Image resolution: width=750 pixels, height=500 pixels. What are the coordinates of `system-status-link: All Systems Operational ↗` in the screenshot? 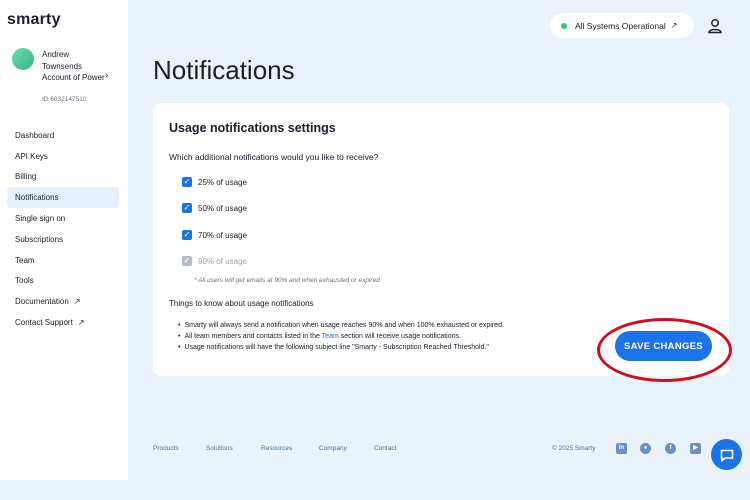 It's located at (622, 25).